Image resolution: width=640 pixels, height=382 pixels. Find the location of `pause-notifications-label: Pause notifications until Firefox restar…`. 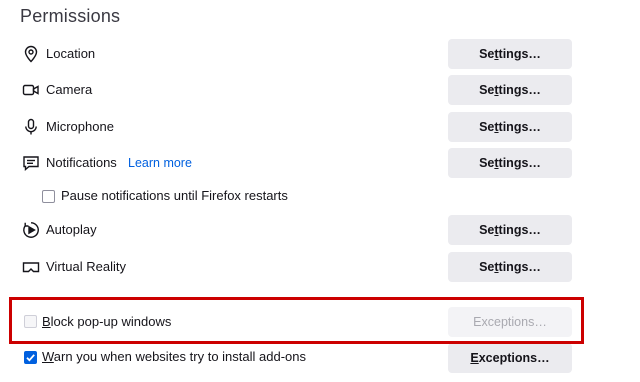

pause-notifications-label: Pause notifications until Firefox restar… is located at coordinates (174, 195).